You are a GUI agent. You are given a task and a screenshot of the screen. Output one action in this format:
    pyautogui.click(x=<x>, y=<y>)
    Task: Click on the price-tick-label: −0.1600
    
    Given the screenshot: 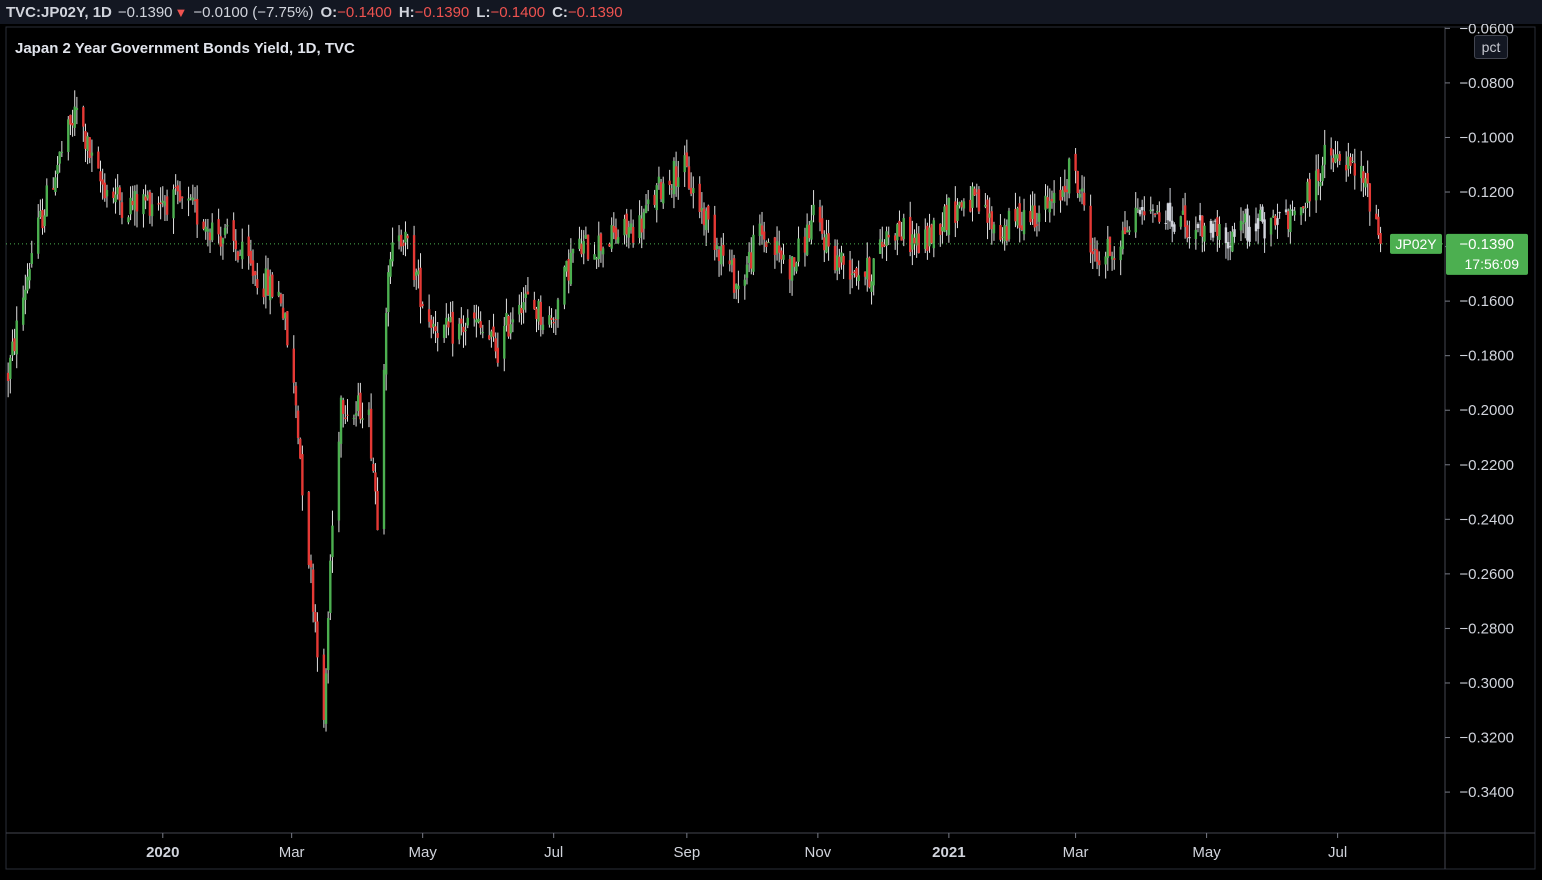 What is the action you would take?
    pyautogui.click(x=1486, y=301)
    